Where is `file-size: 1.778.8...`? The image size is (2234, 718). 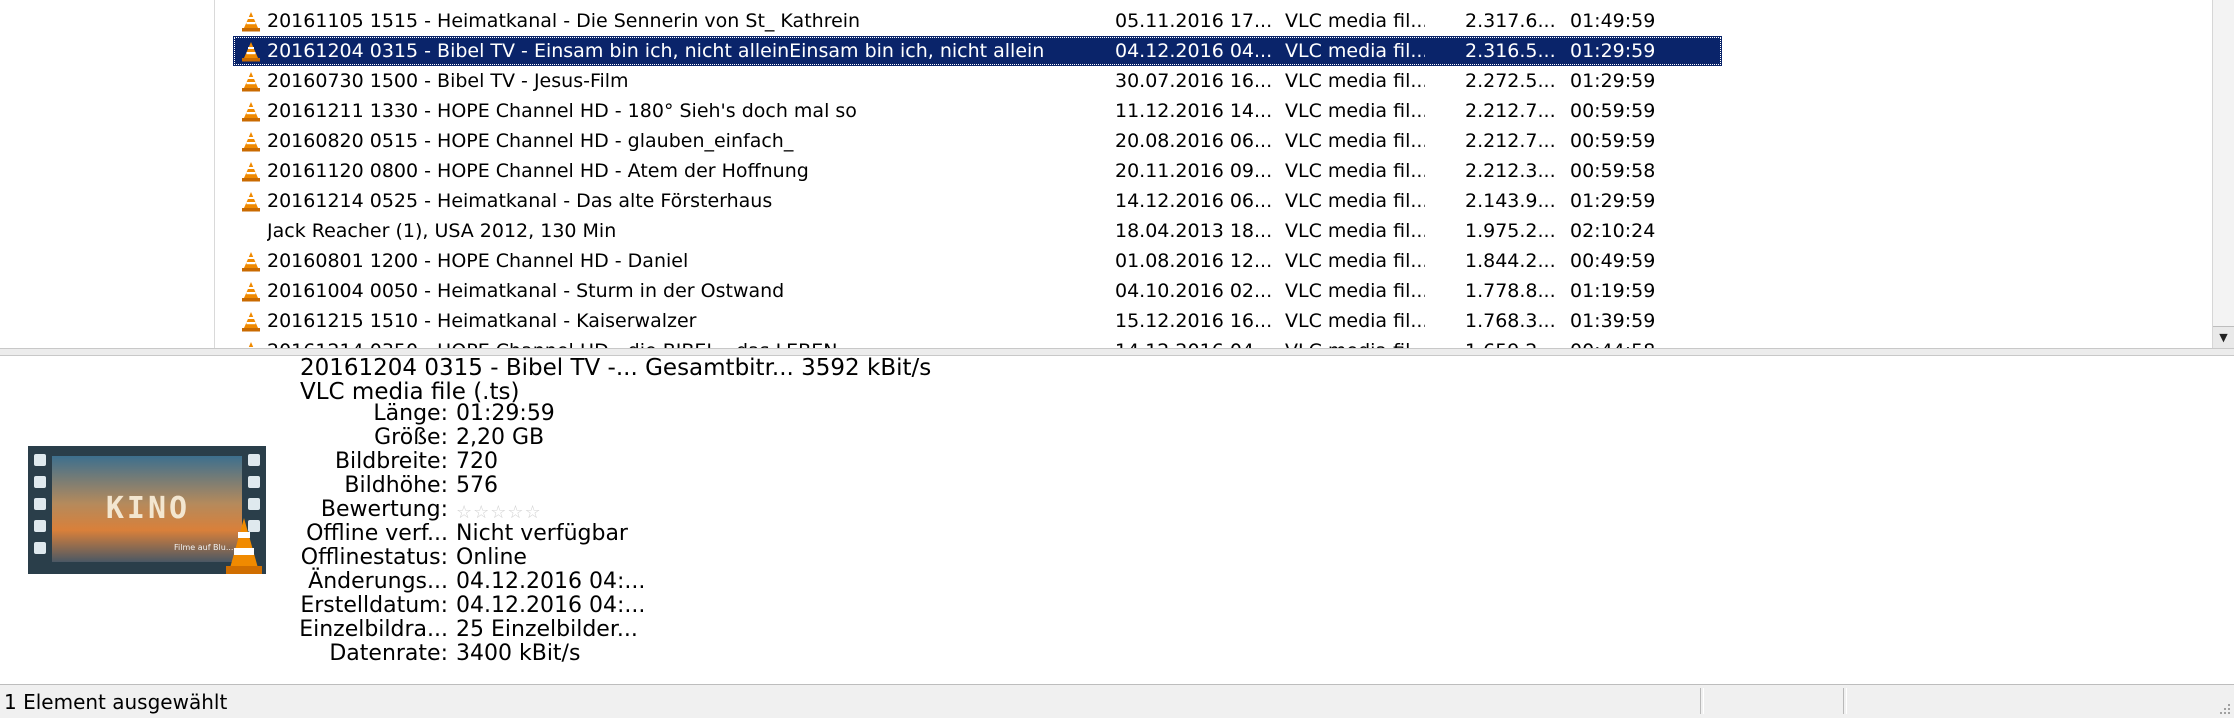 file-size: 1.778.8... is located at coordinates (1510, 291).